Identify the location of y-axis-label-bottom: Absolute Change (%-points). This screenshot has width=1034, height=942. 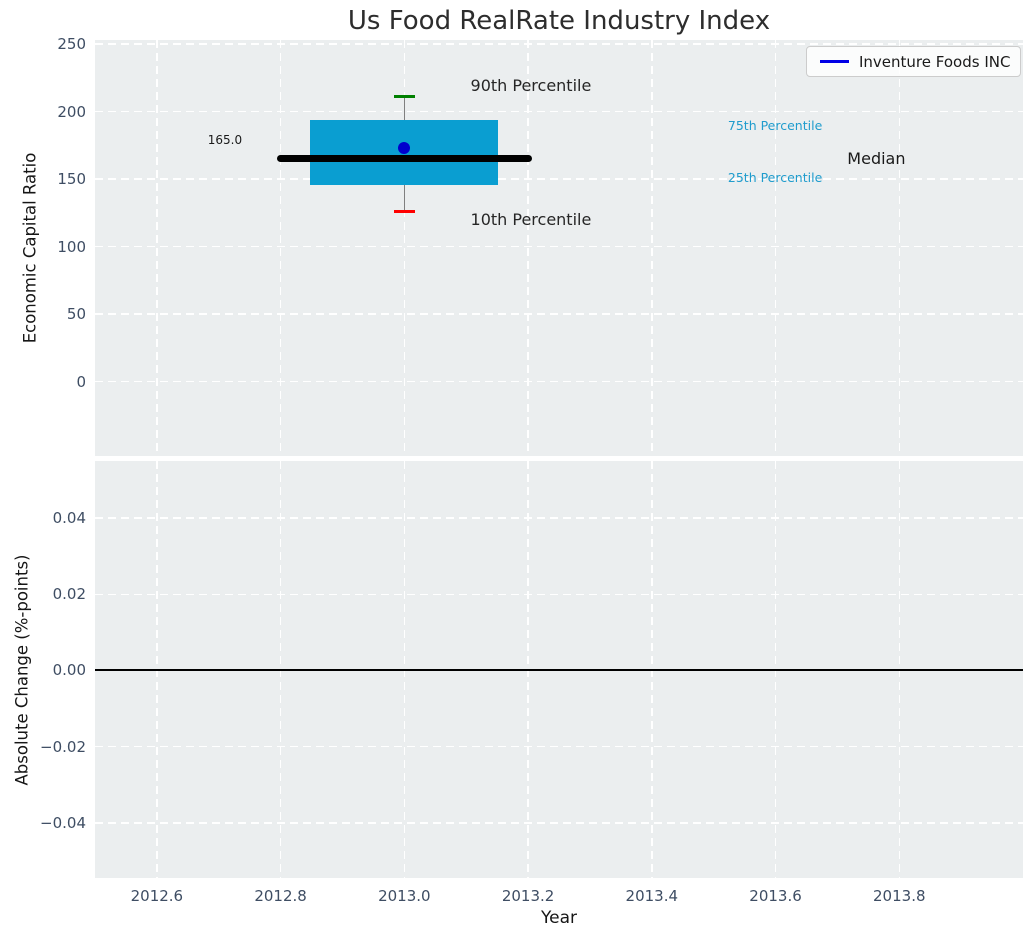
(22, 670).